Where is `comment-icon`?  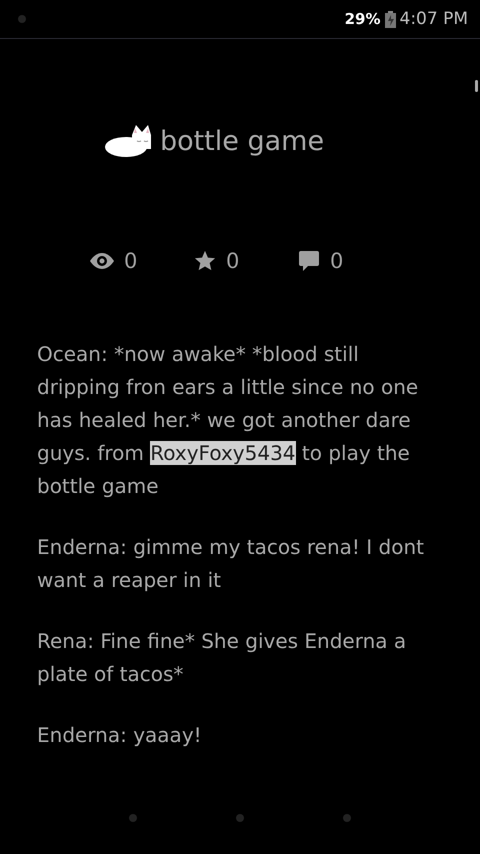
comment-icon is located at coordinates (309, 261).